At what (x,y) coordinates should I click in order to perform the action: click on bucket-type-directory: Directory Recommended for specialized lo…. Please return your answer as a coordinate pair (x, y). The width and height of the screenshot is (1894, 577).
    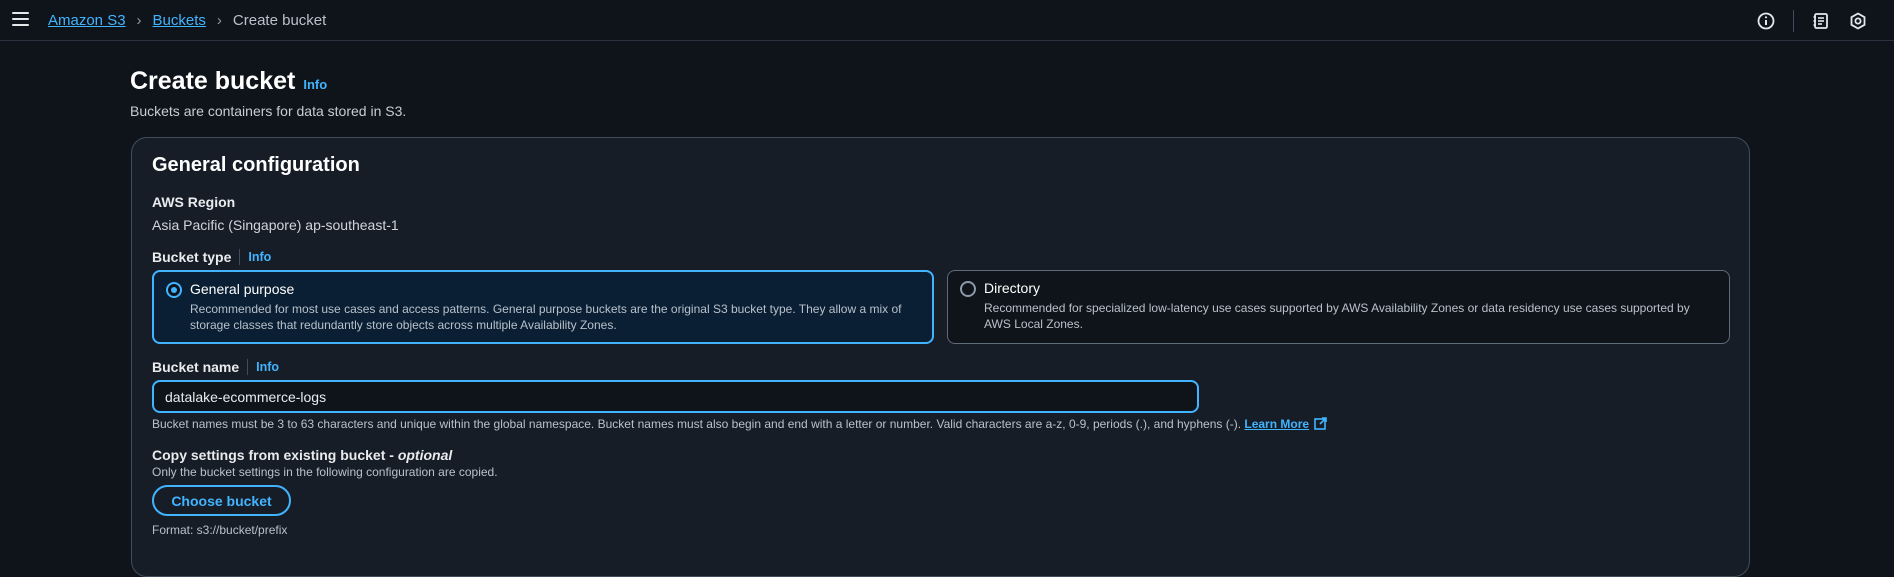
    Looking at the image, I should click on (1338, 307).